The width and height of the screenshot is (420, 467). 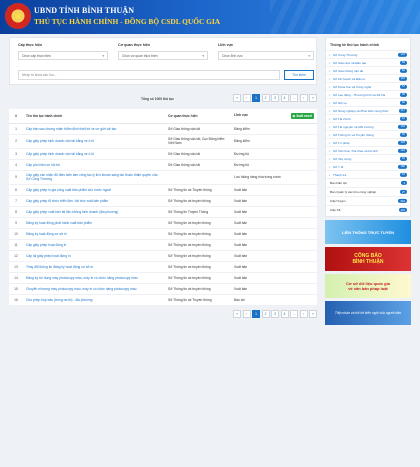 What do you see at coordinates (368, 259) in the screenshot?
I see `promo-official-gazette: CÔNG BÁO BÌNH THUẬN` at bounding box center [368, 259].